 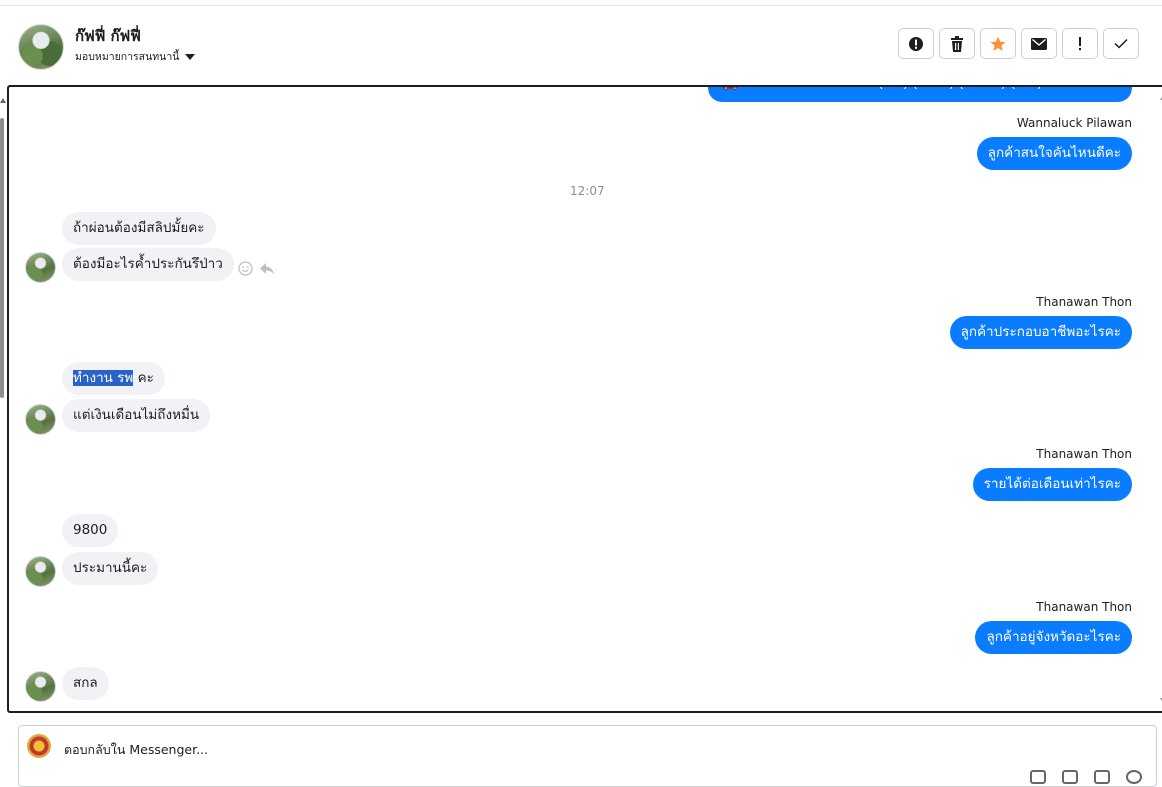 What do you see at coordinates (110, 568) in the screenshot?
I see `incoming-message: ประมานนี้คะ` at bounding box center [110, 568].